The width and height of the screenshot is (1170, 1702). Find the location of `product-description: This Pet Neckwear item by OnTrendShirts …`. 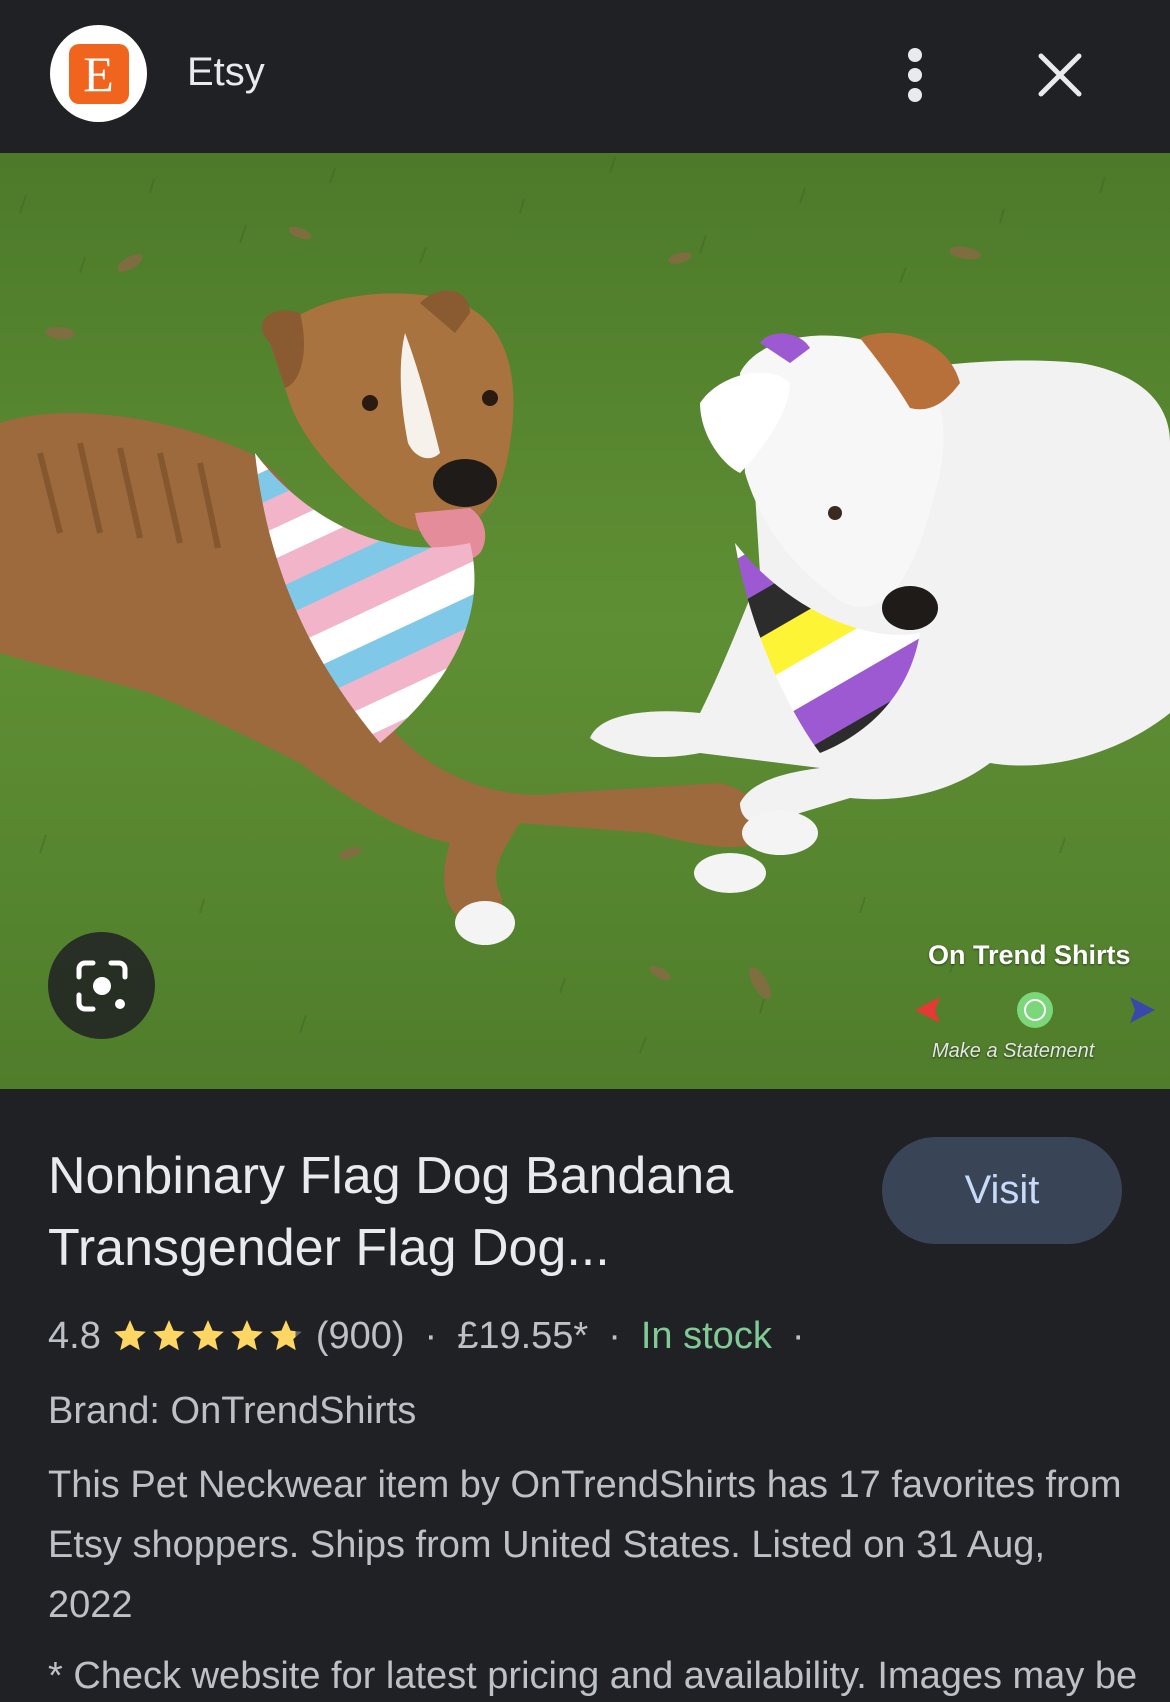

product-description: This Pet Neckwear item by OnTrendShirts … is located at coordinates (585, 1545).